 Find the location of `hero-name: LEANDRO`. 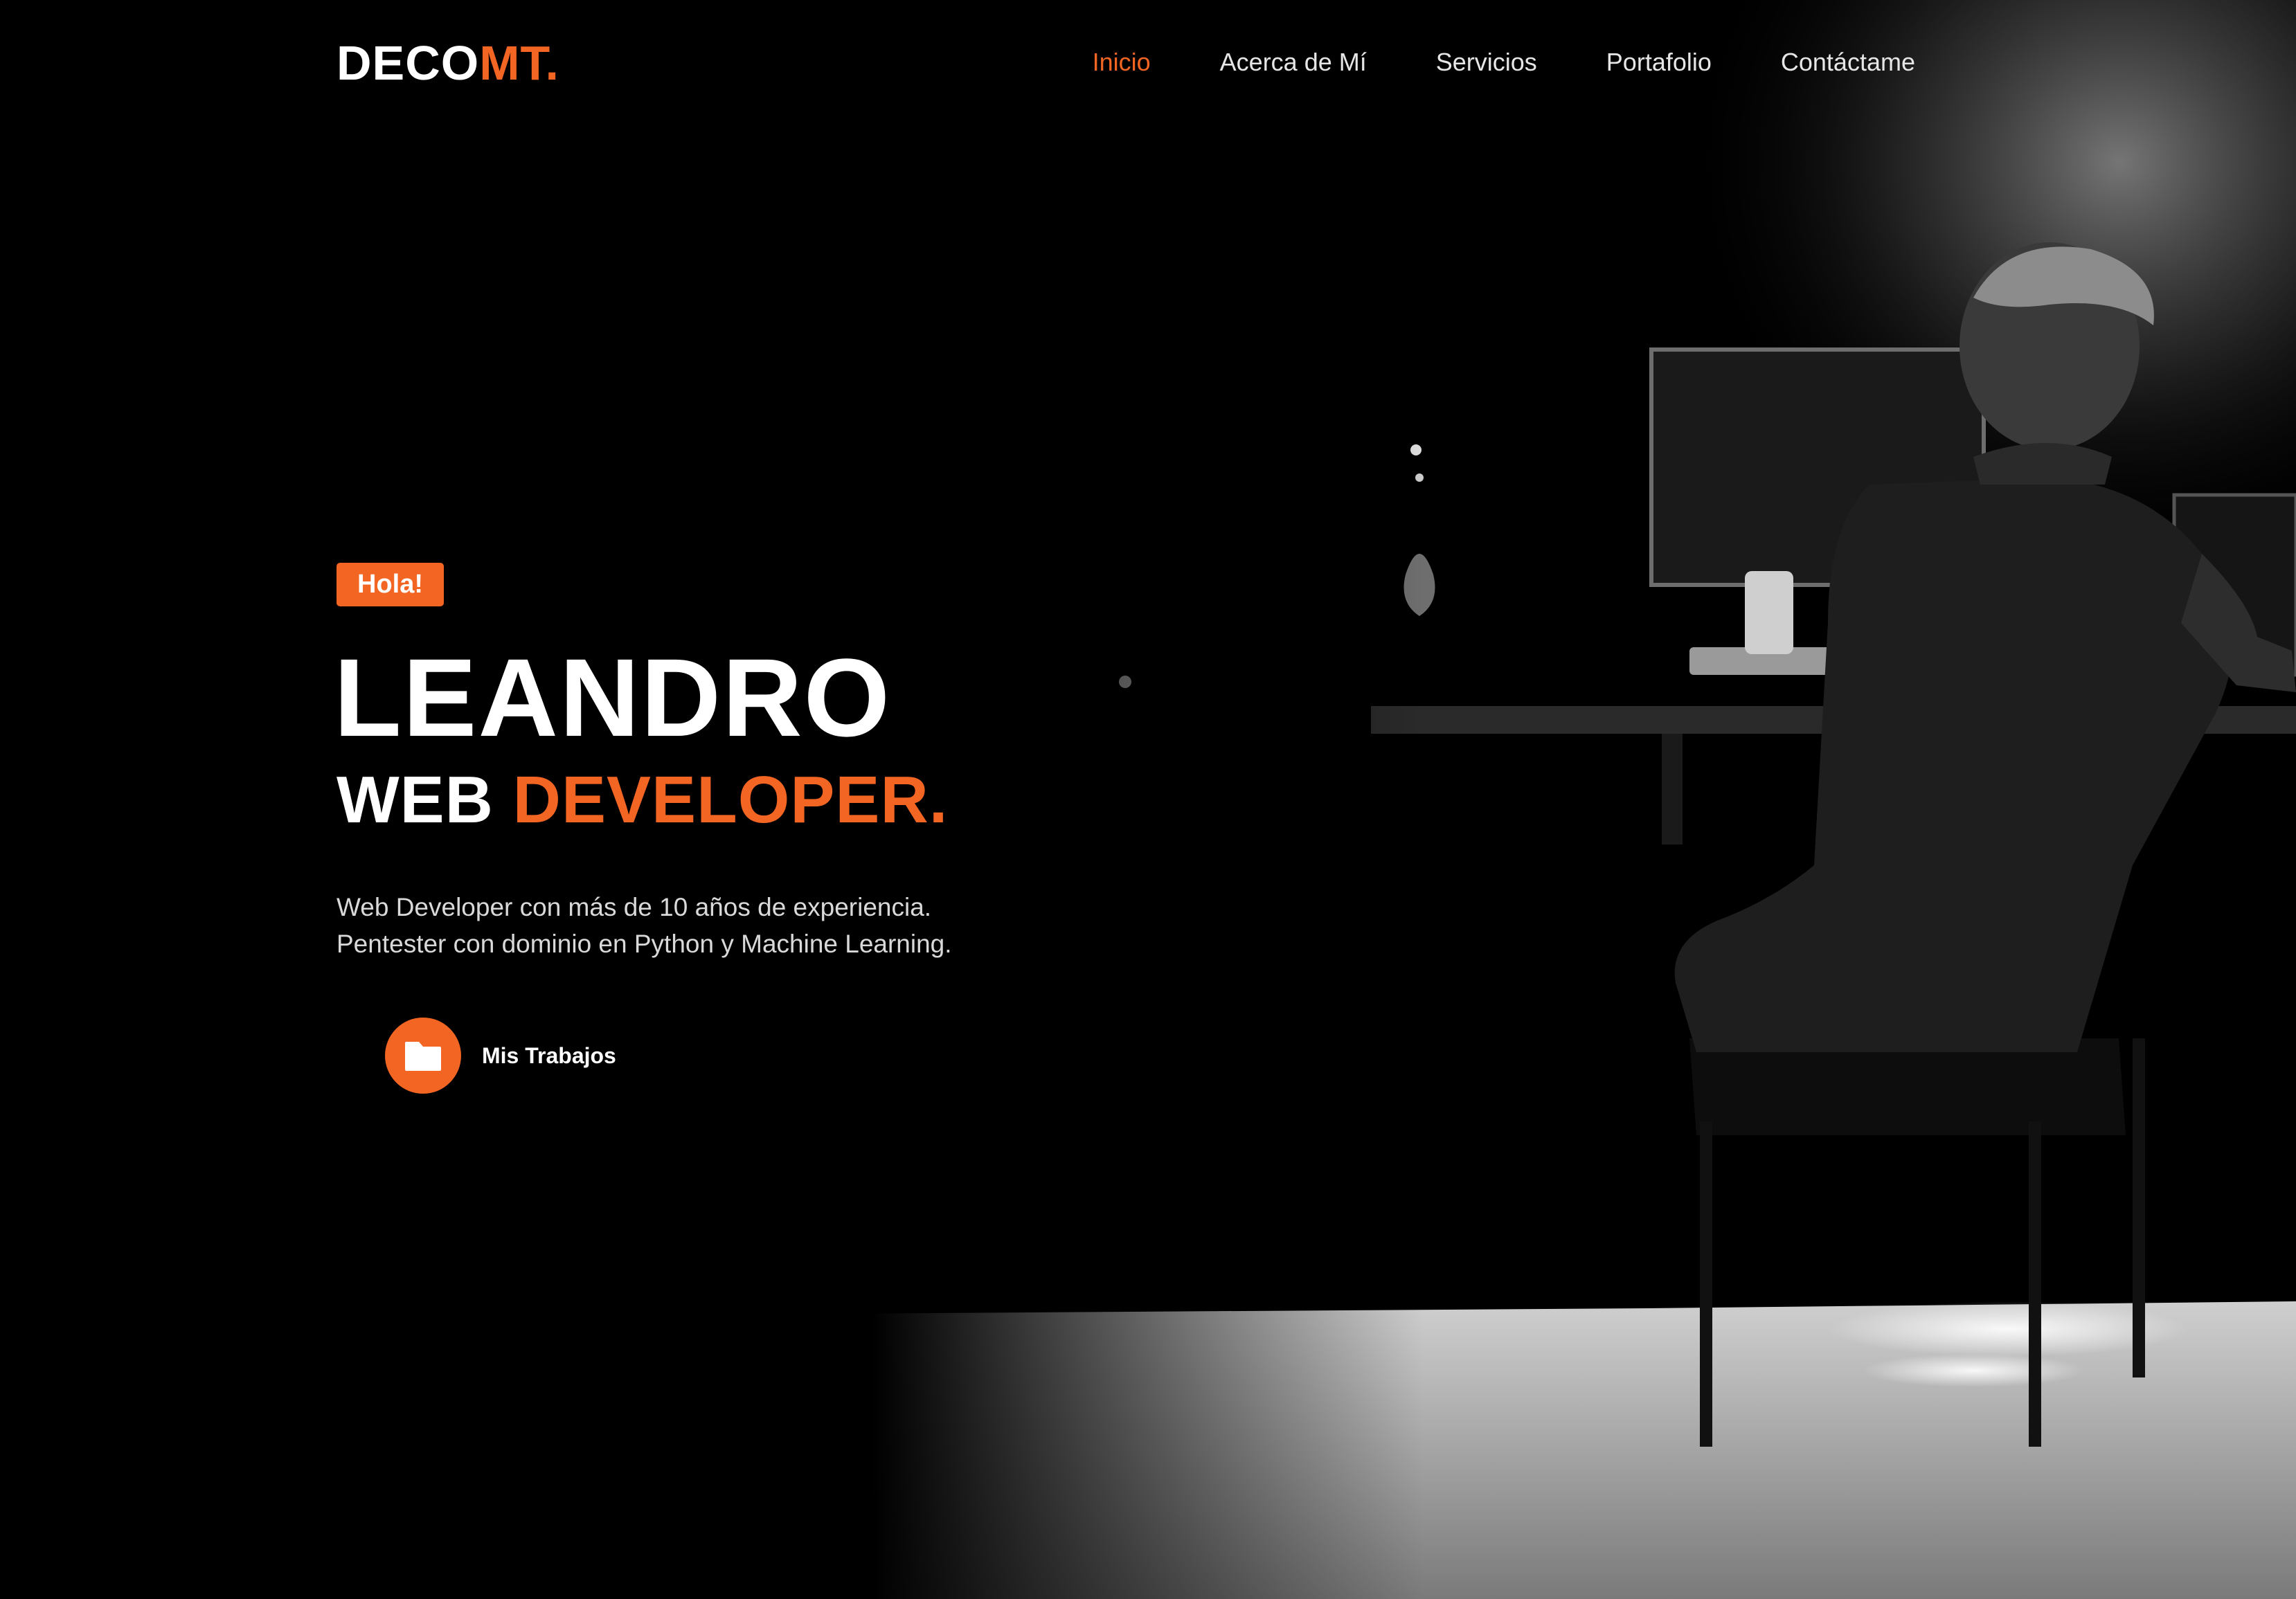

hero-name: LEANDRO is located at coordinates (613, 697).